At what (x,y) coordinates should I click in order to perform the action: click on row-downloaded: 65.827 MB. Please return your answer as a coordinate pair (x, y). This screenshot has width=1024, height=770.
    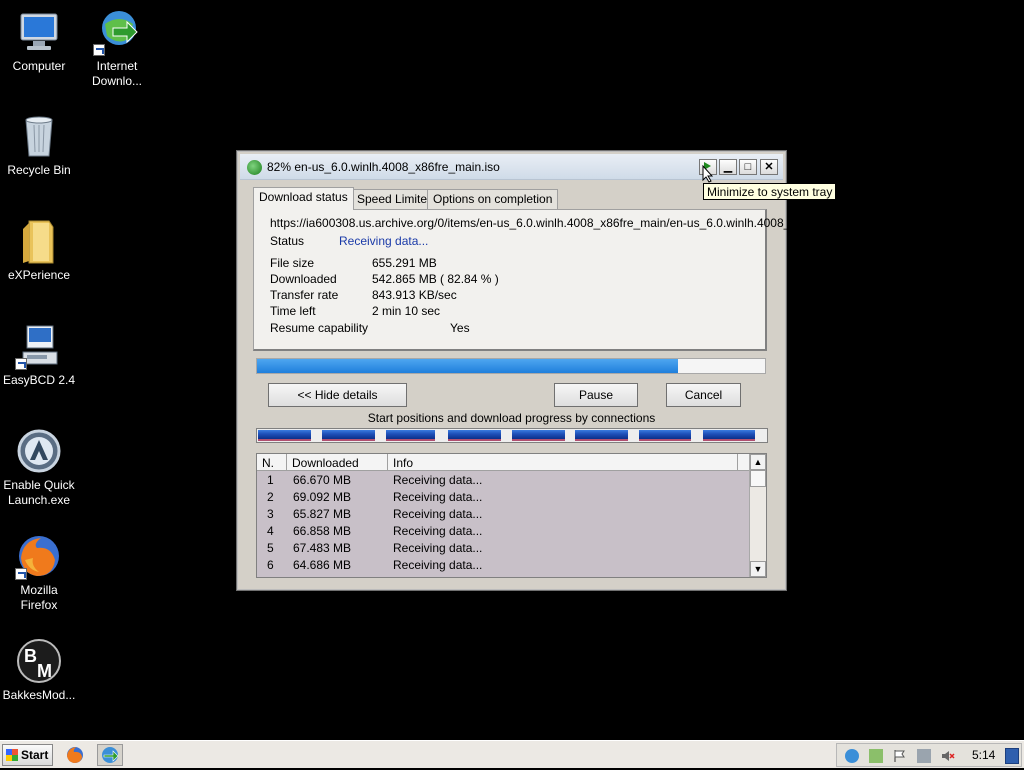
    Looking at the image, I should click on (322, 514).